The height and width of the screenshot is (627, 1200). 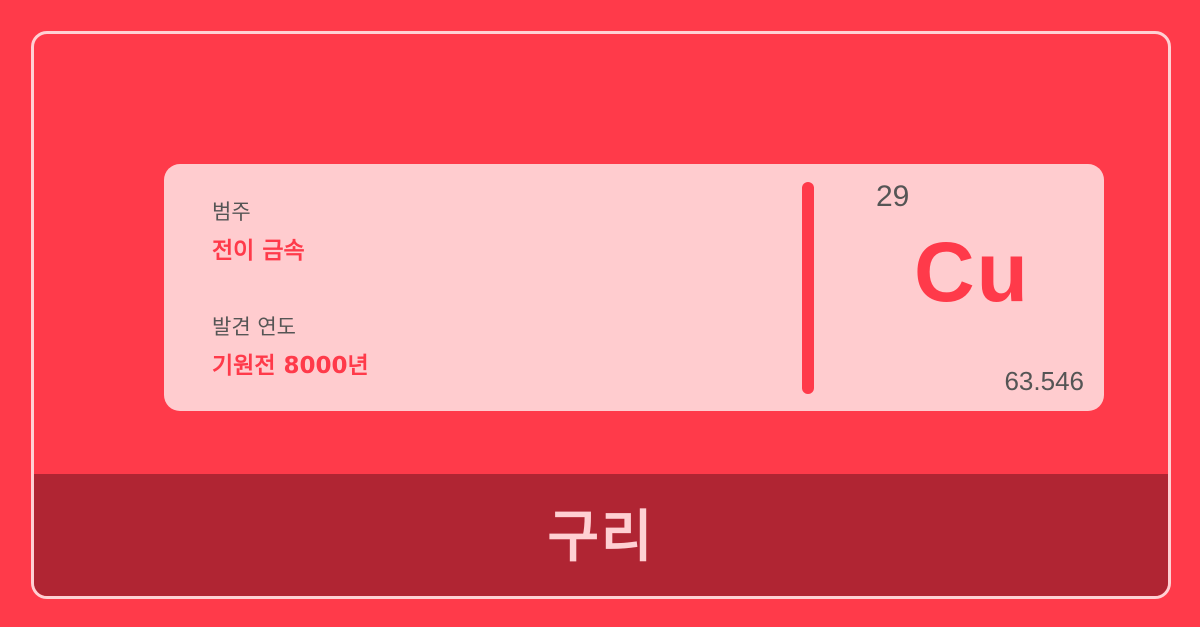 I want to click on atomic-mass: 63.546, so click(x=1044, y=381).